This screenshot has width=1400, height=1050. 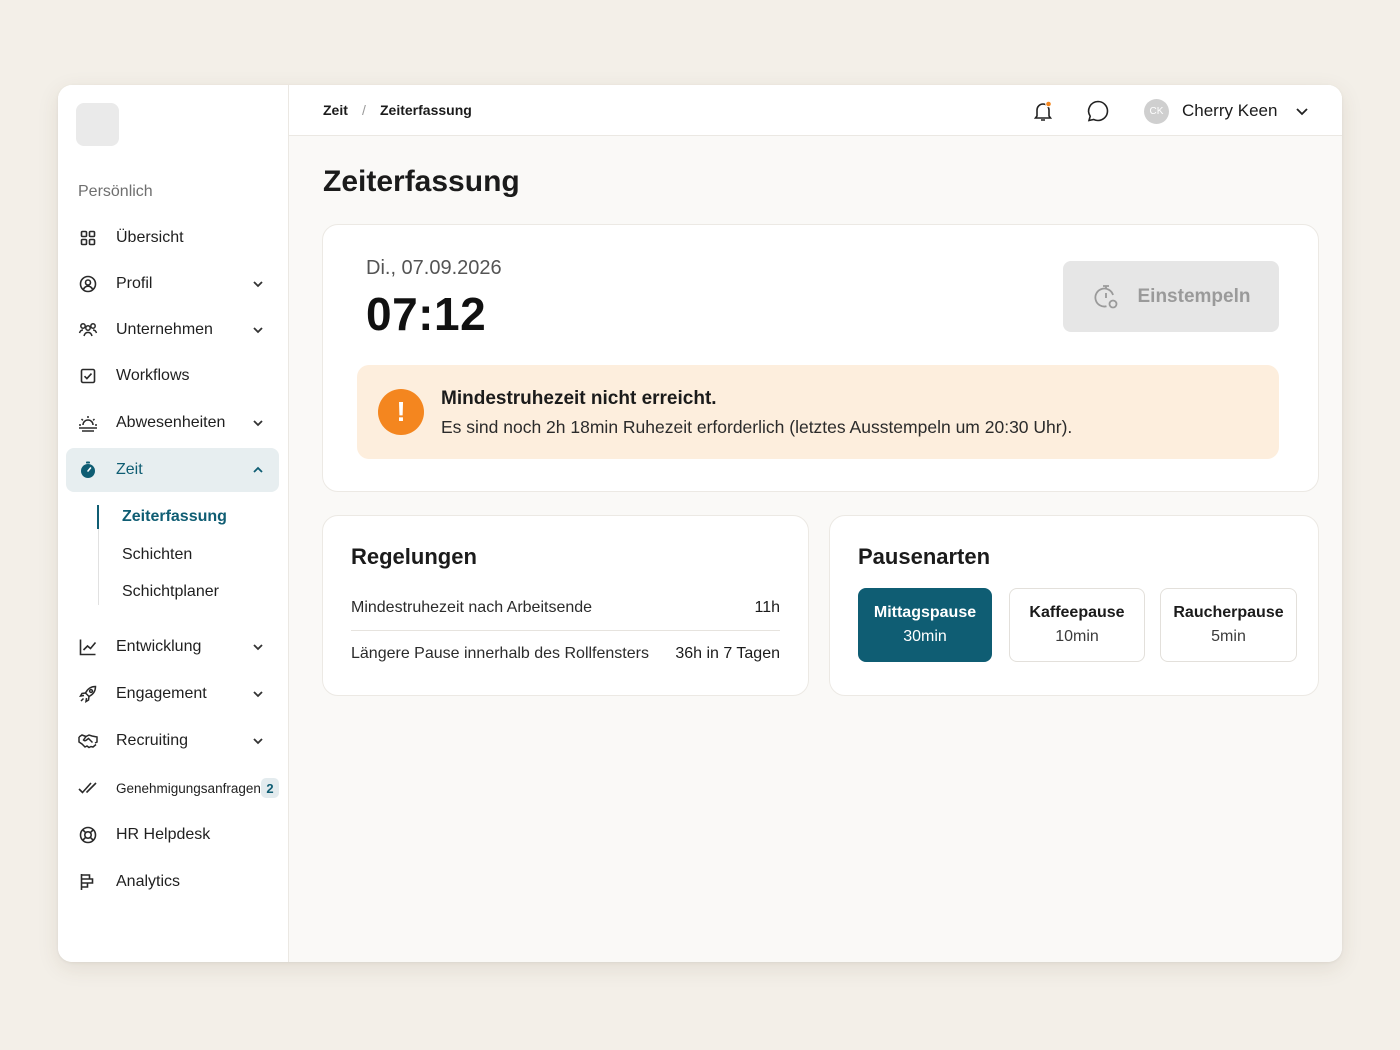 I want to click on sidebar-item-label: Genehmigungsanfragen, so click(x=188, y=788).